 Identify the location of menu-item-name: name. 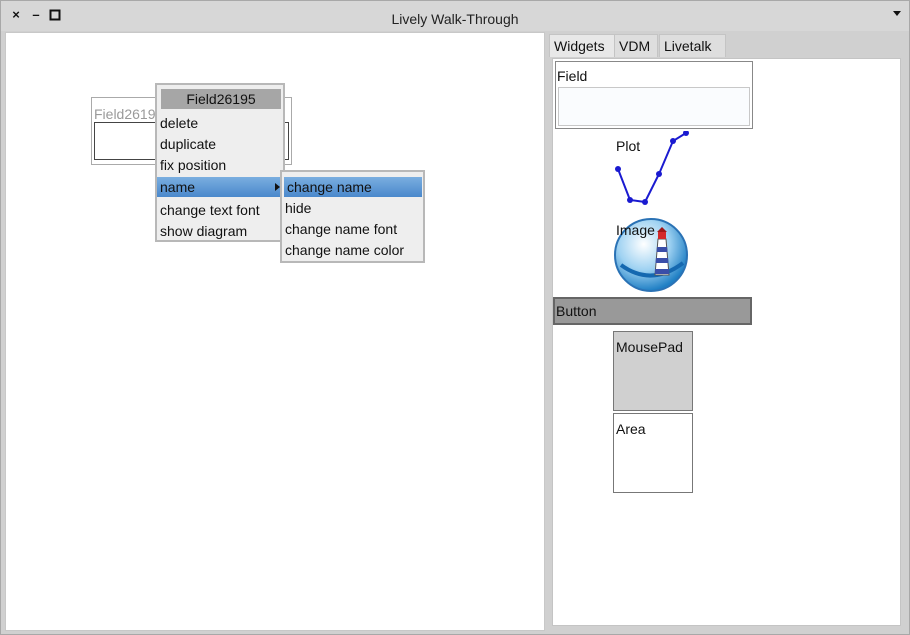
(220, 187).